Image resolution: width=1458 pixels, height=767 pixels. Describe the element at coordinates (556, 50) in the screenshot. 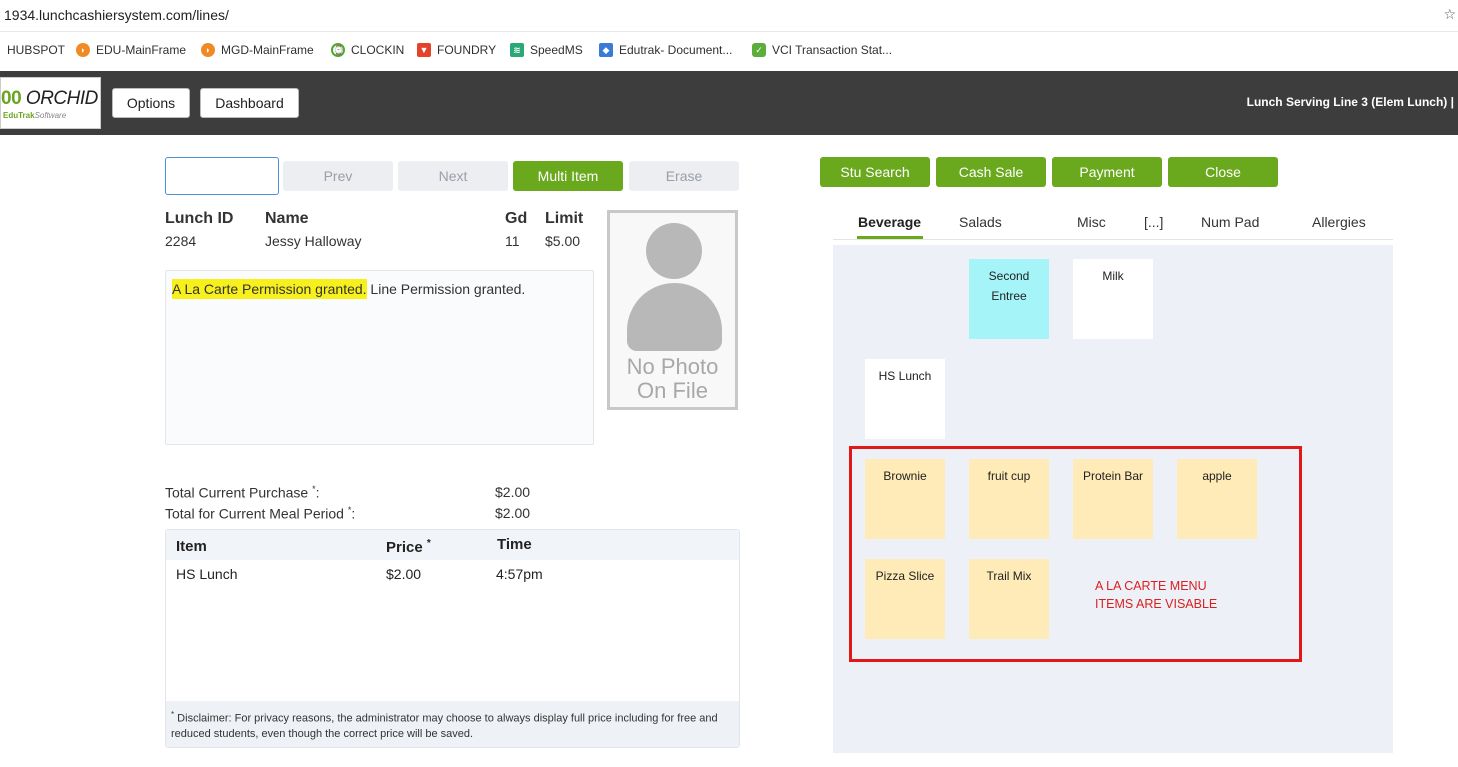

I see `bookmark-label: SpeedMS` at that location.